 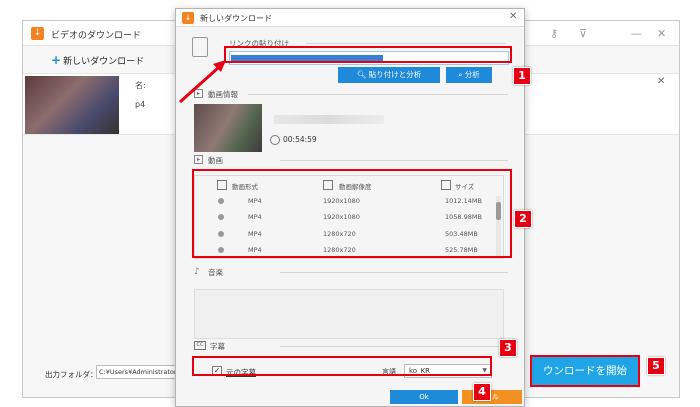 What do you see at coordinates (508, 348) in the screenshot?
I see `step-badge-3: 3` at bounding box center [508, 348].